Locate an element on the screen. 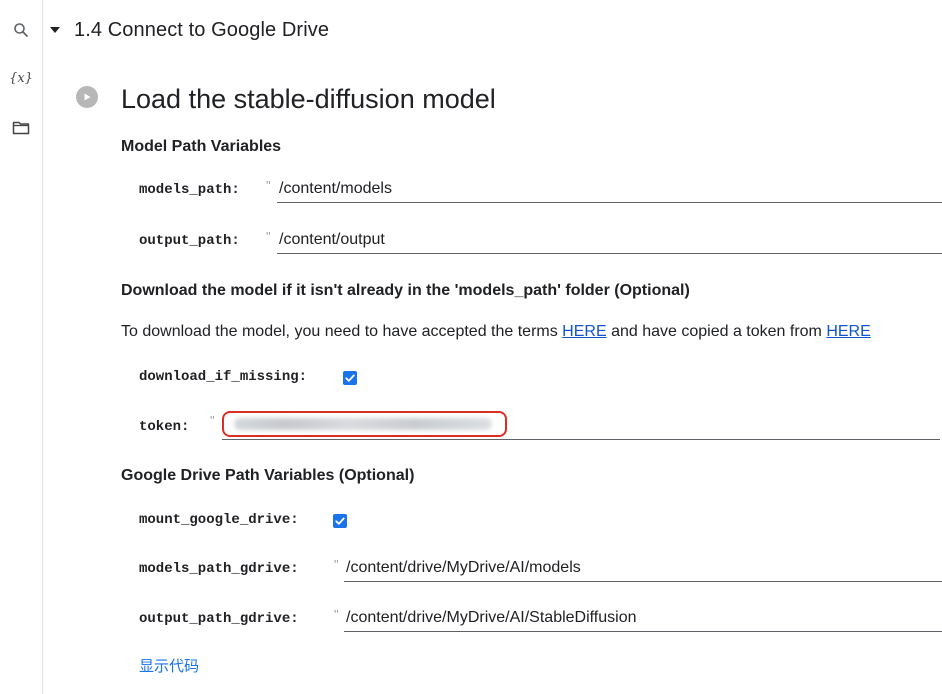  run-cell-button is located at coordinates (87, 97).